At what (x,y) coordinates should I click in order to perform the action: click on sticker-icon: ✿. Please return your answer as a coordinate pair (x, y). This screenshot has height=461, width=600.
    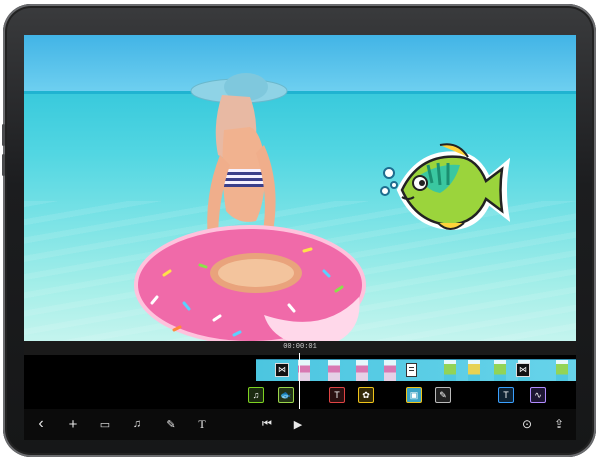
    Looking at the image, I should click on (366, 395).